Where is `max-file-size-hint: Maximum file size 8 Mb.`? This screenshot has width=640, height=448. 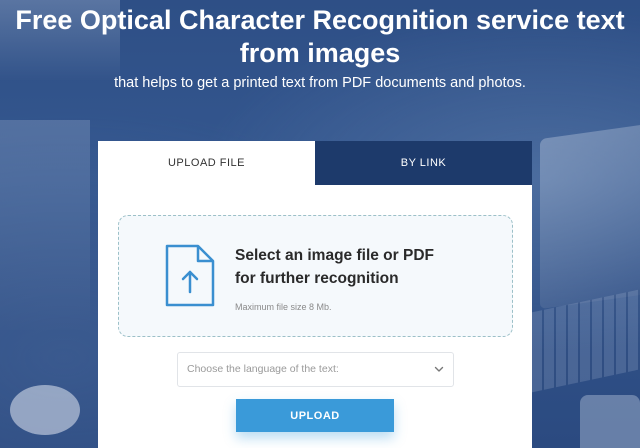 max-file-size-hint: Maximum file size 8 Mb. is located at coordinates (283, 307).